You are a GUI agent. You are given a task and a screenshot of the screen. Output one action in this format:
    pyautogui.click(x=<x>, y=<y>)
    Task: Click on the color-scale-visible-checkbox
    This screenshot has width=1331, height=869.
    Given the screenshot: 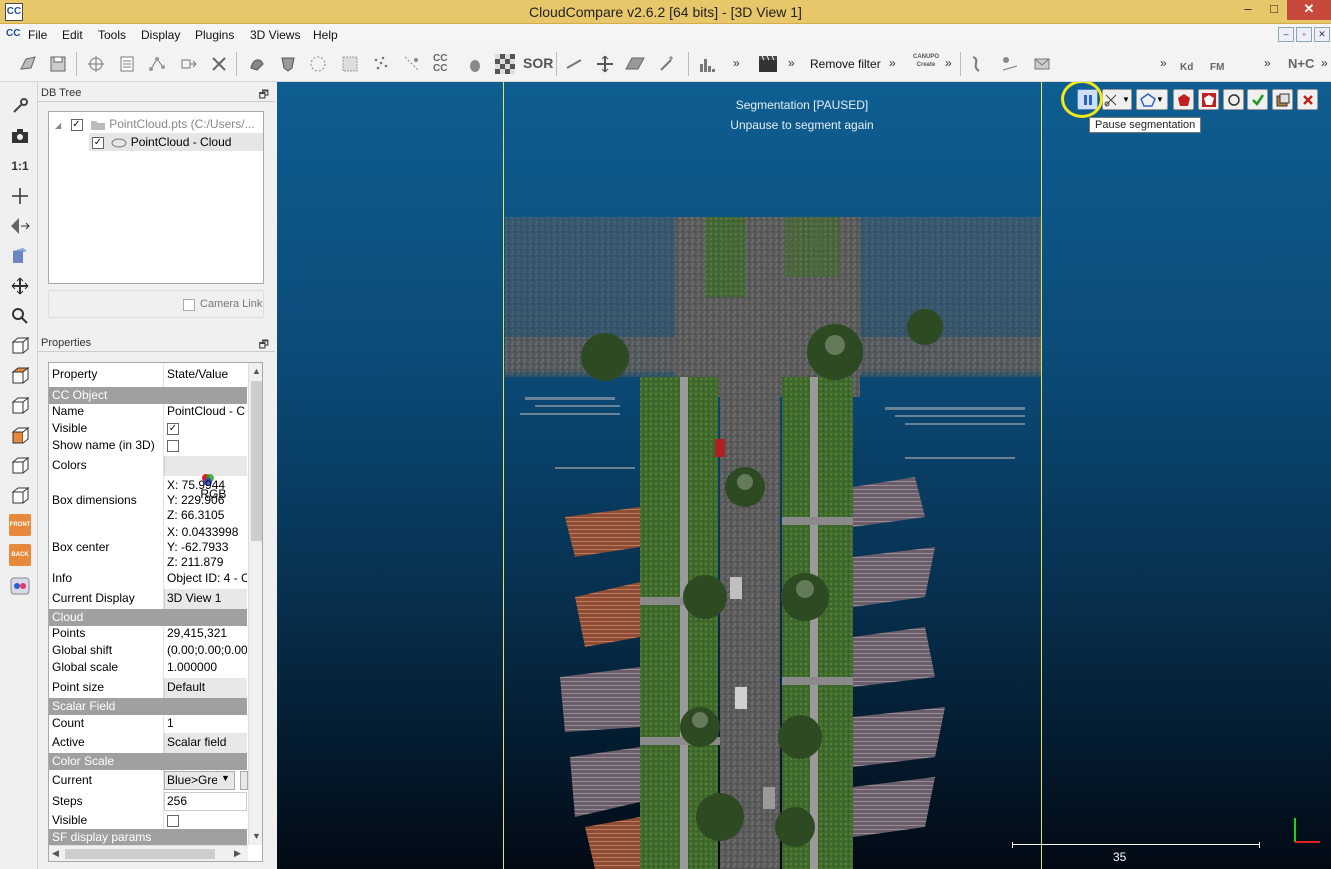 What is the action you would take?
    pyautogui.click(x=173, y=820)
    